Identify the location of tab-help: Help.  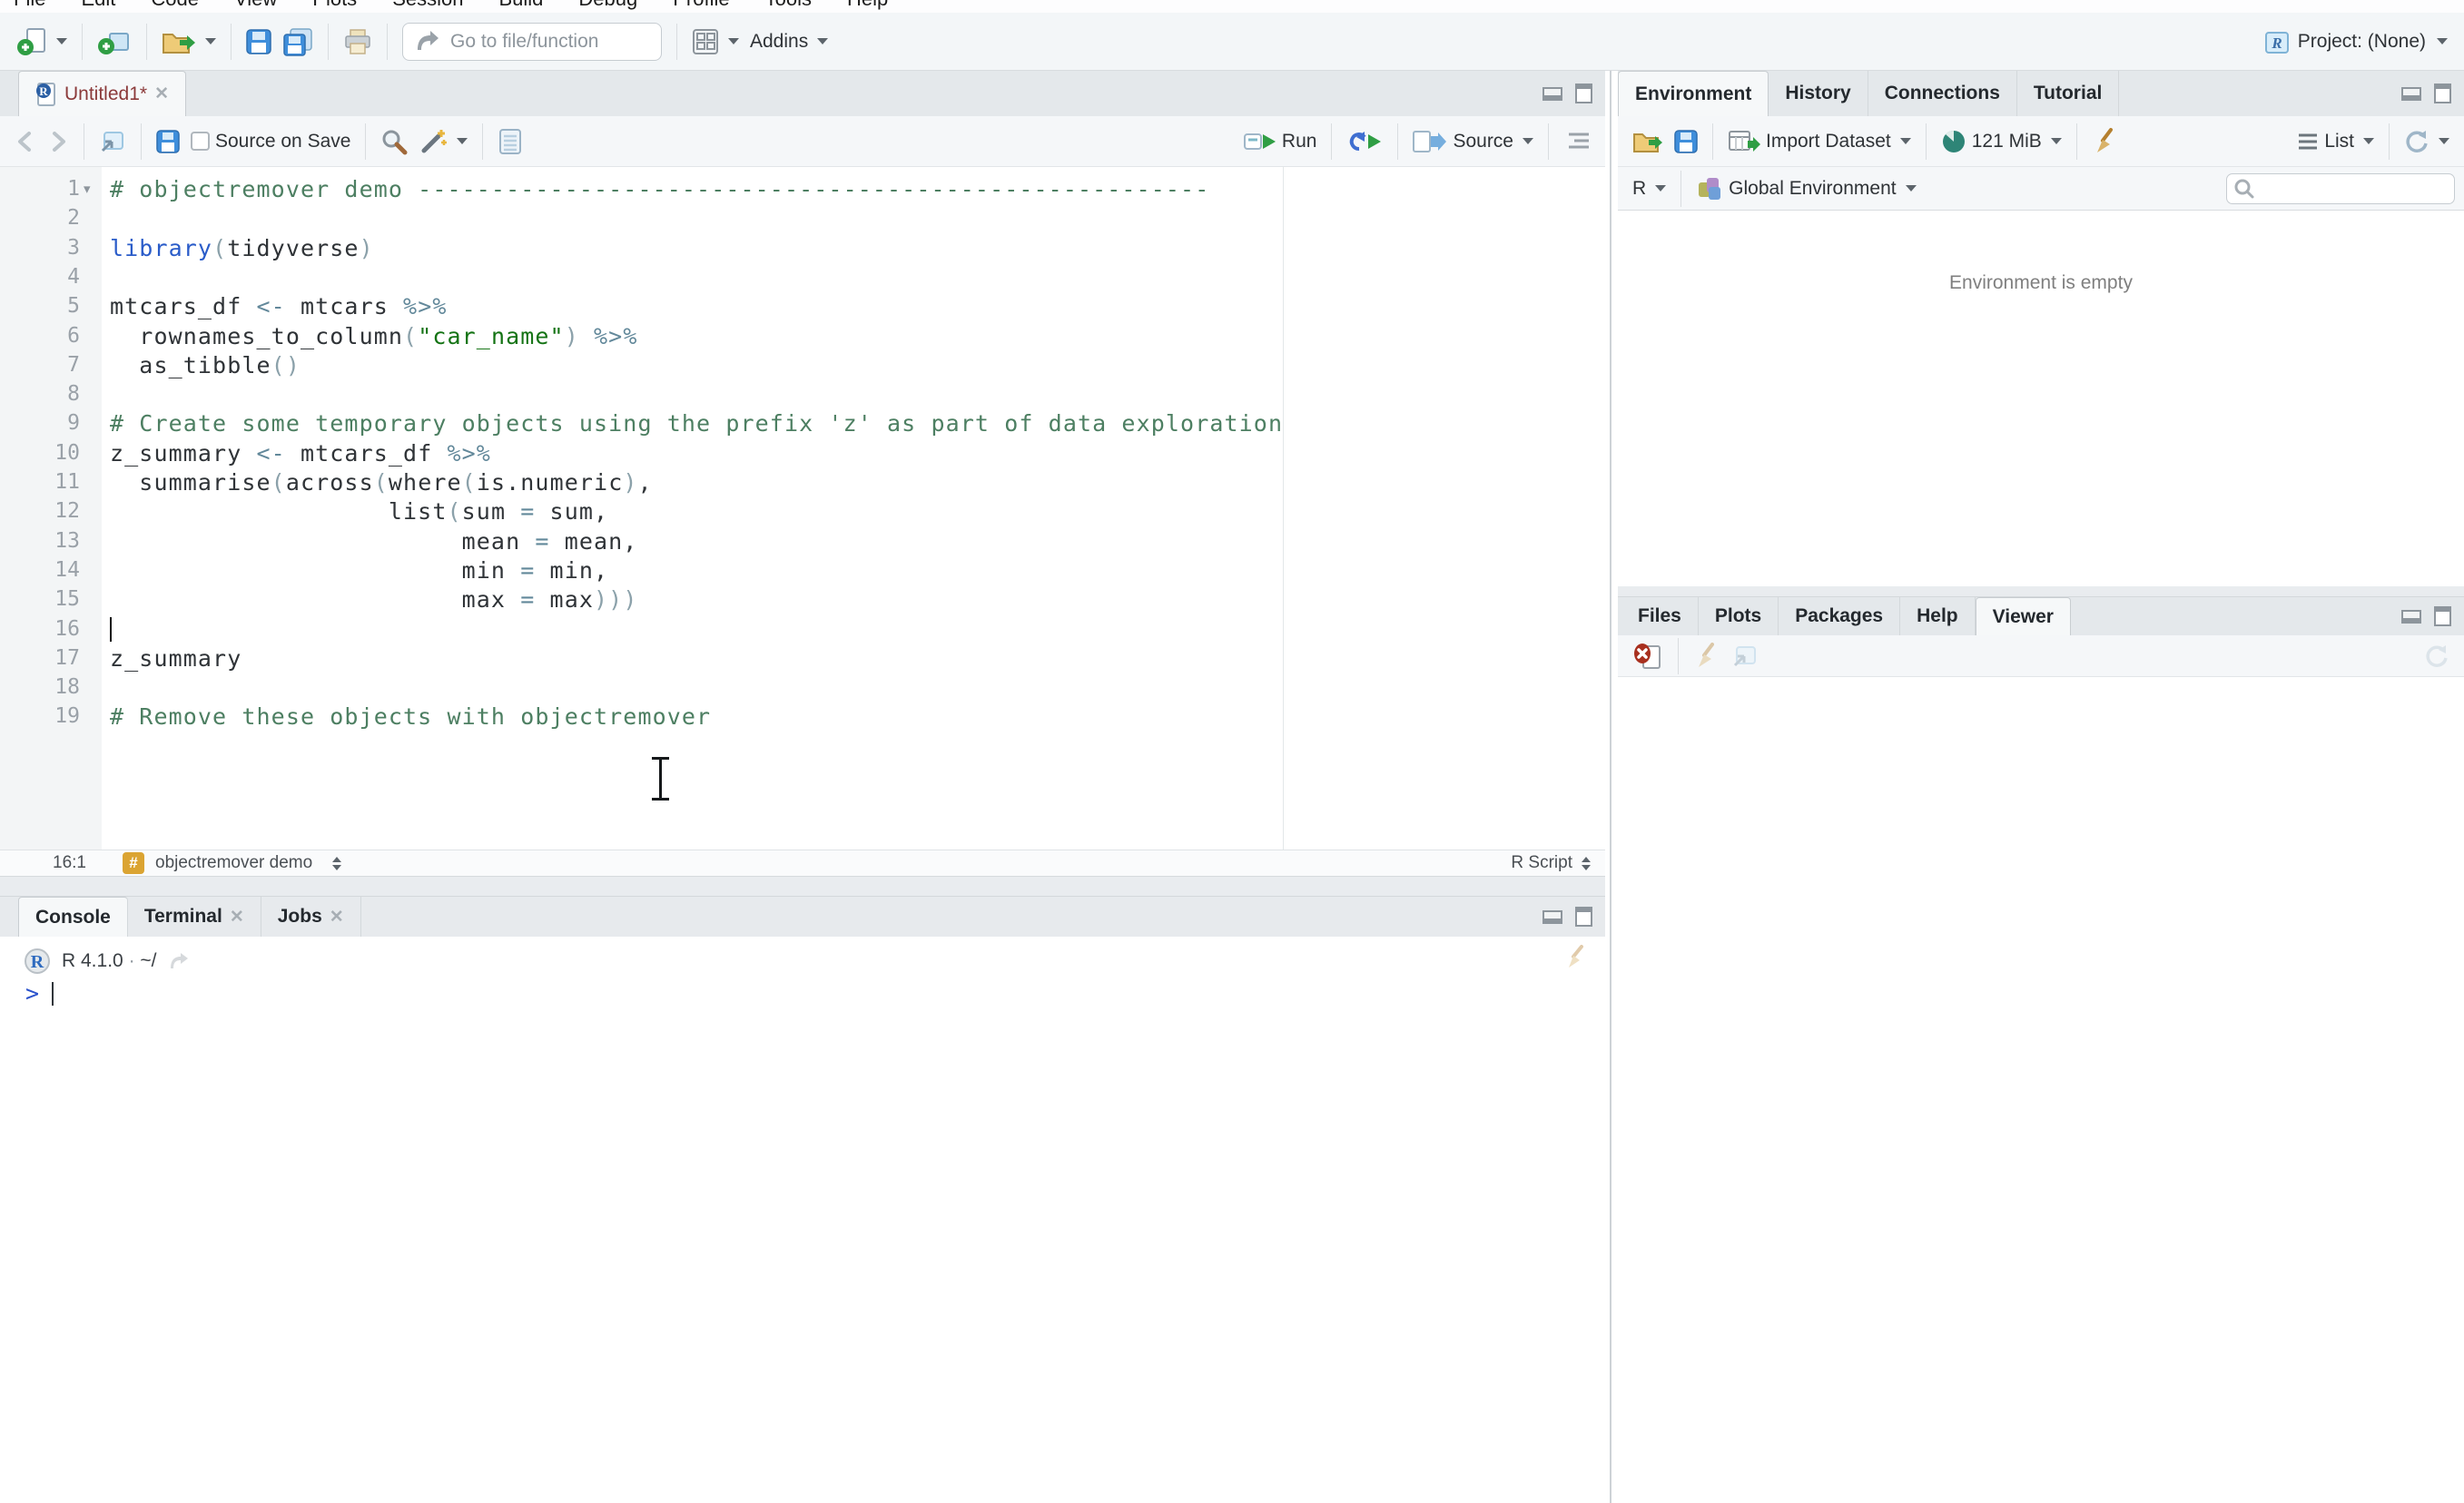
(1938, 616).